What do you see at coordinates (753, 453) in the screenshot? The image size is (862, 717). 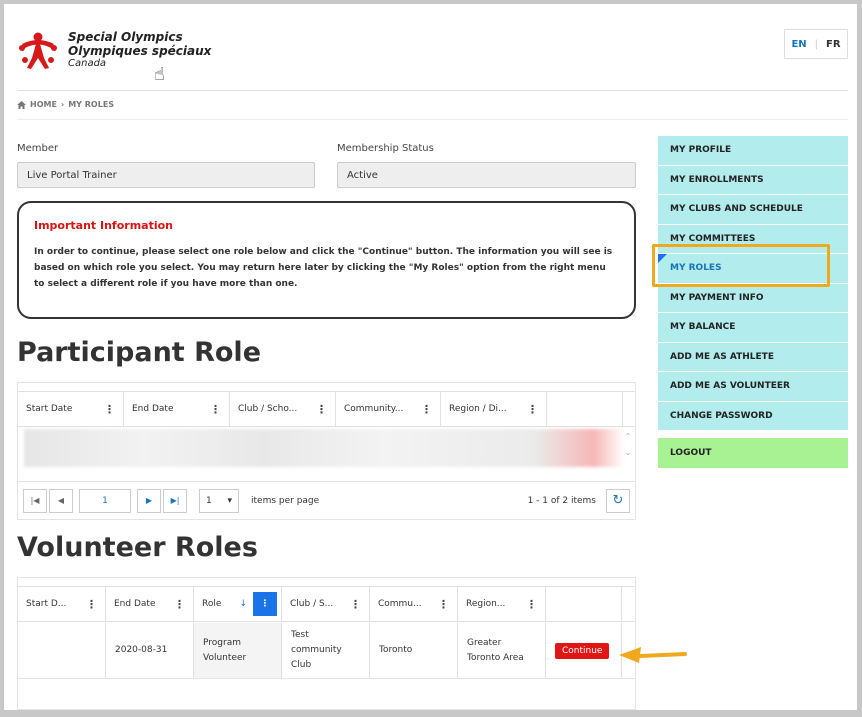 I see `logout-button: LOGOUT` at bounding box center [753, 453].